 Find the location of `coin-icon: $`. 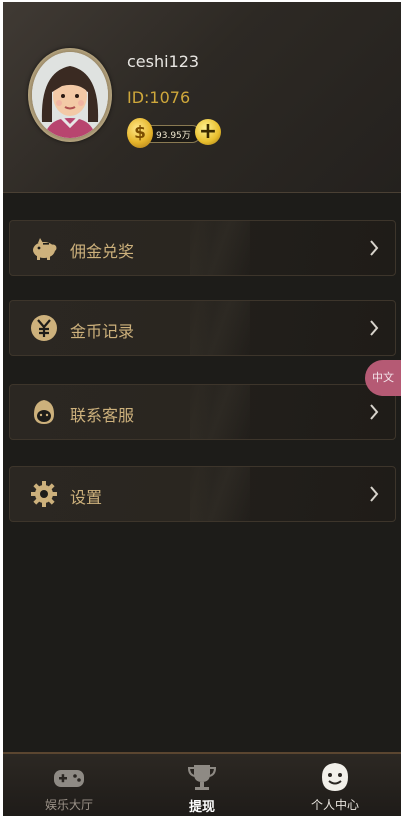

coin-icon: $ is located at coordinates (140, 133).